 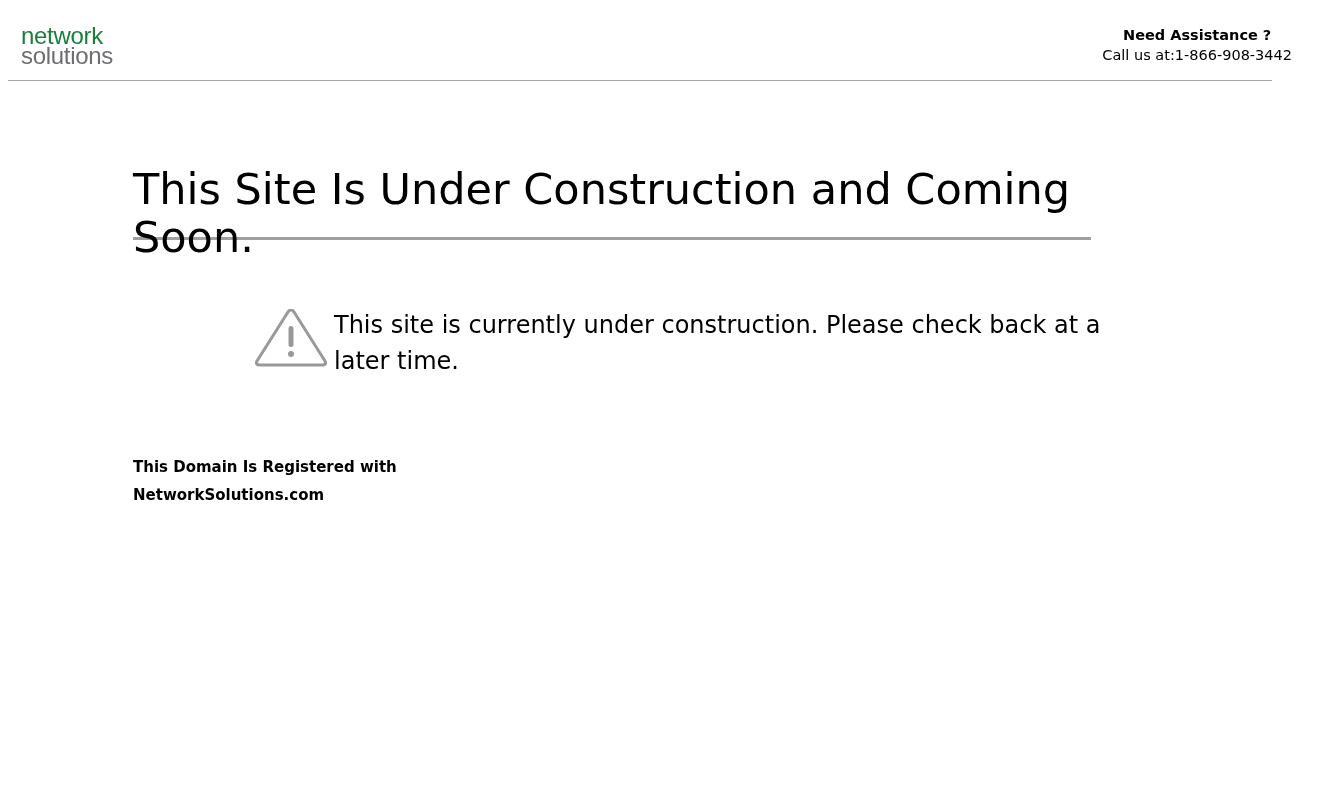 What do you see at coordinates (62, 36) in the screenshot?
I see `logo-text: network` at bounding box center [62, 36].